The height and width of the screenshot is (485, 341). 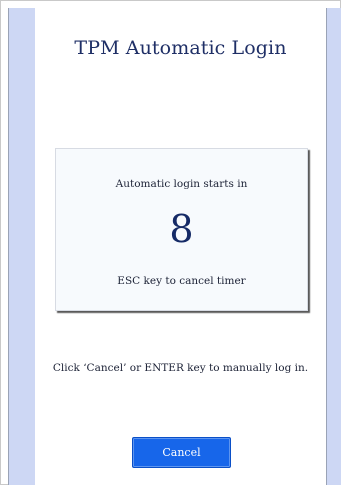 I want to click on countdown-label: Automatic login starts in, so click(x=181, y=184).